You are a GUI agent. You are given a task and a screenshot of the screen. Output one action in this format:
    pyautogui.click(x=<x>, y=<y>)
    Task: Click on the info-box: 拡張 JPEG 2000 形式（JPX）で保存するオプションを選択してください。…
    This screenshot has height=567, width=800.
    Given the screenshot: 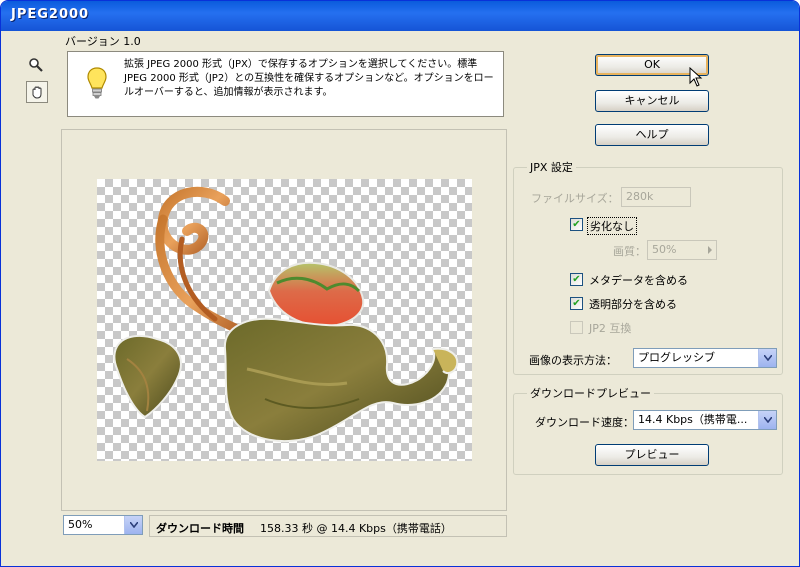 What is the action you would take?
    pyautogui.click(x=285, y=84)
    